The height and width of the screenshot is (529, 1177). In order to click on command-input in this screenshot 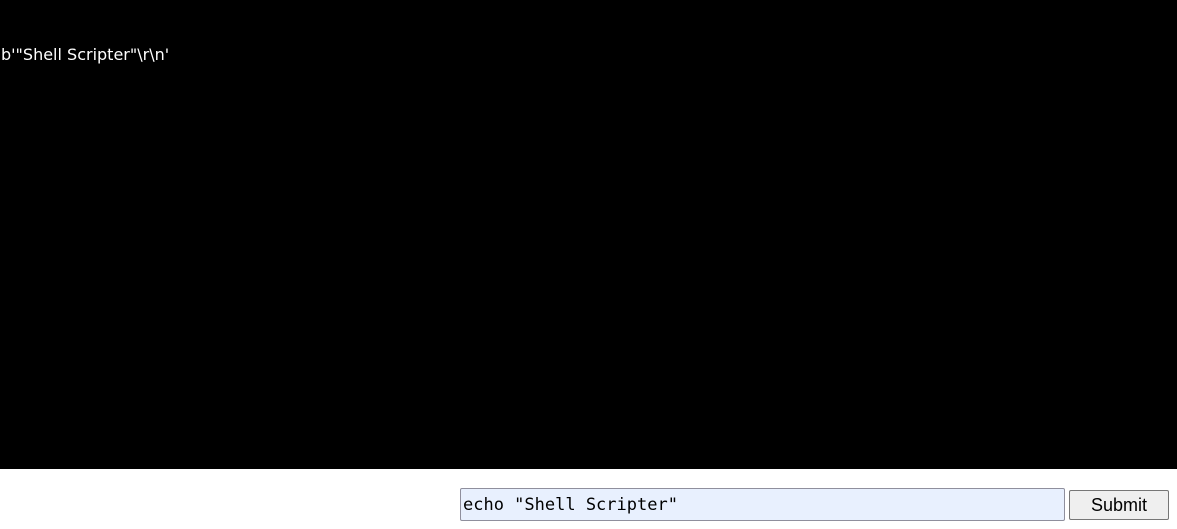, I will do `click(762, 504)`.